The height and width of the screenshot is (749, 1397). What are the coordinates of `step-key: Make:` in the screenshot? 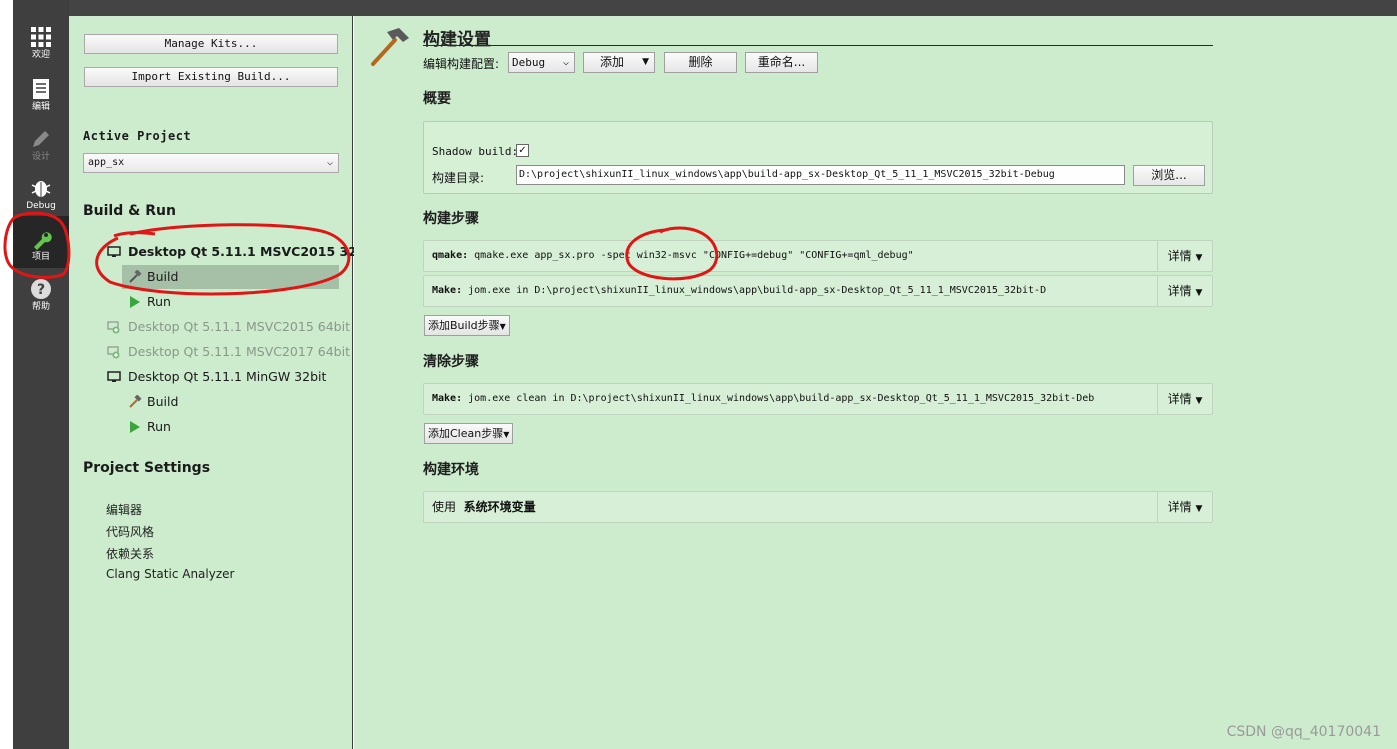 It's located at (447, 398).